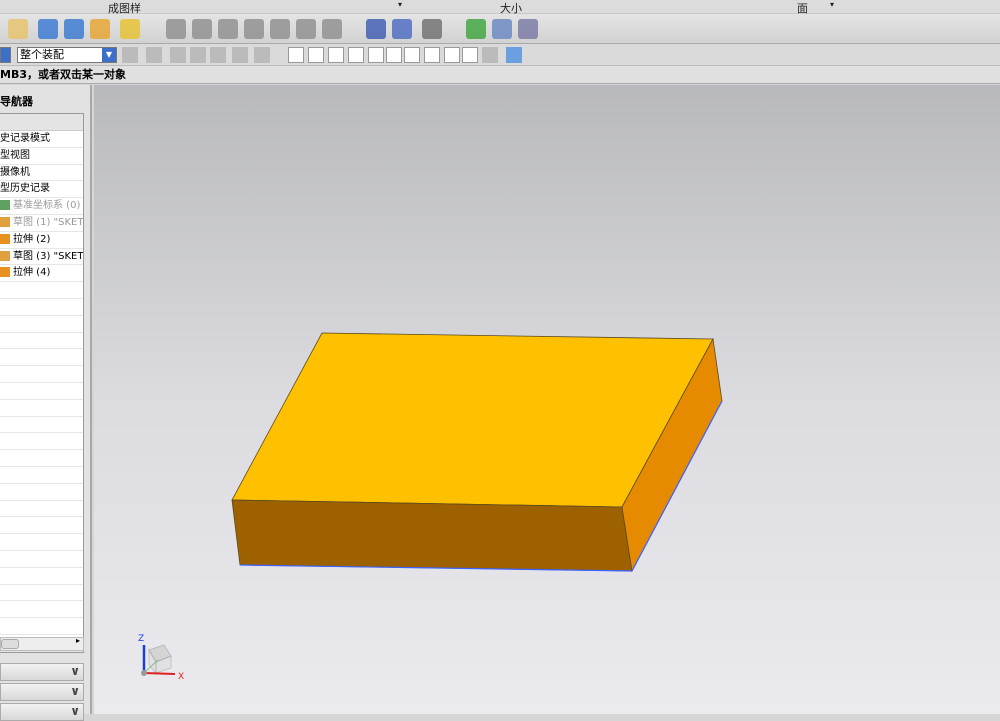 Image resolution: width=1000 pixels, height=721 pixels. What do you see at coordinates (48, 29) in the screenshot?
I see `check-part-icon` at bounding box center [48, 29].